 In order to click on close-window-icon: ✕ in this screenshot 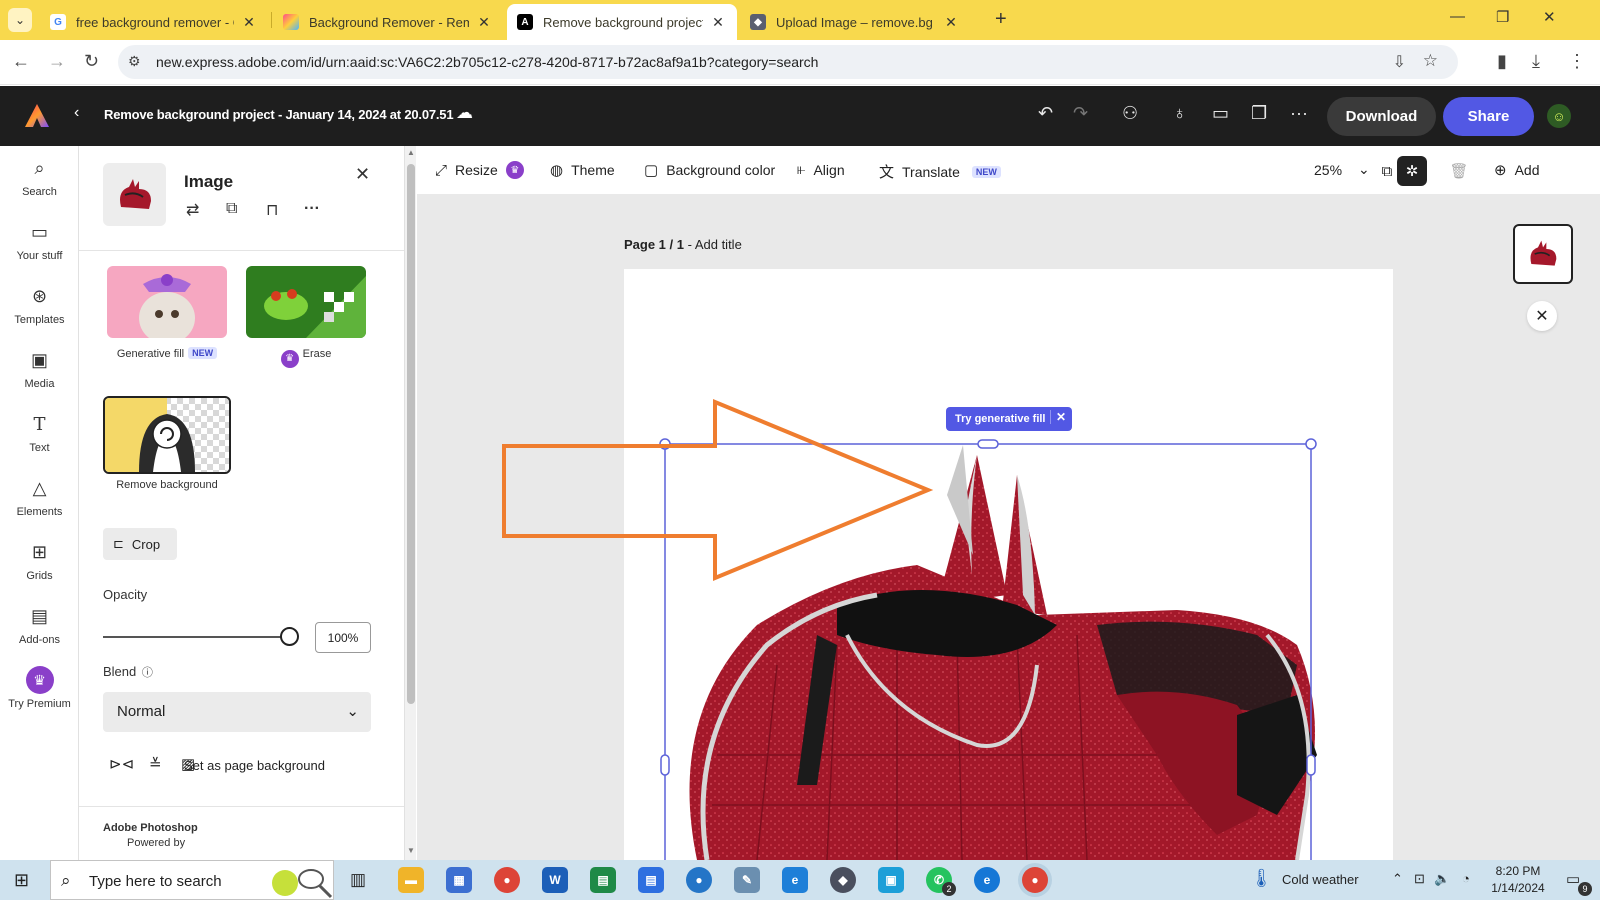, I will do `click(1549, 17)`.